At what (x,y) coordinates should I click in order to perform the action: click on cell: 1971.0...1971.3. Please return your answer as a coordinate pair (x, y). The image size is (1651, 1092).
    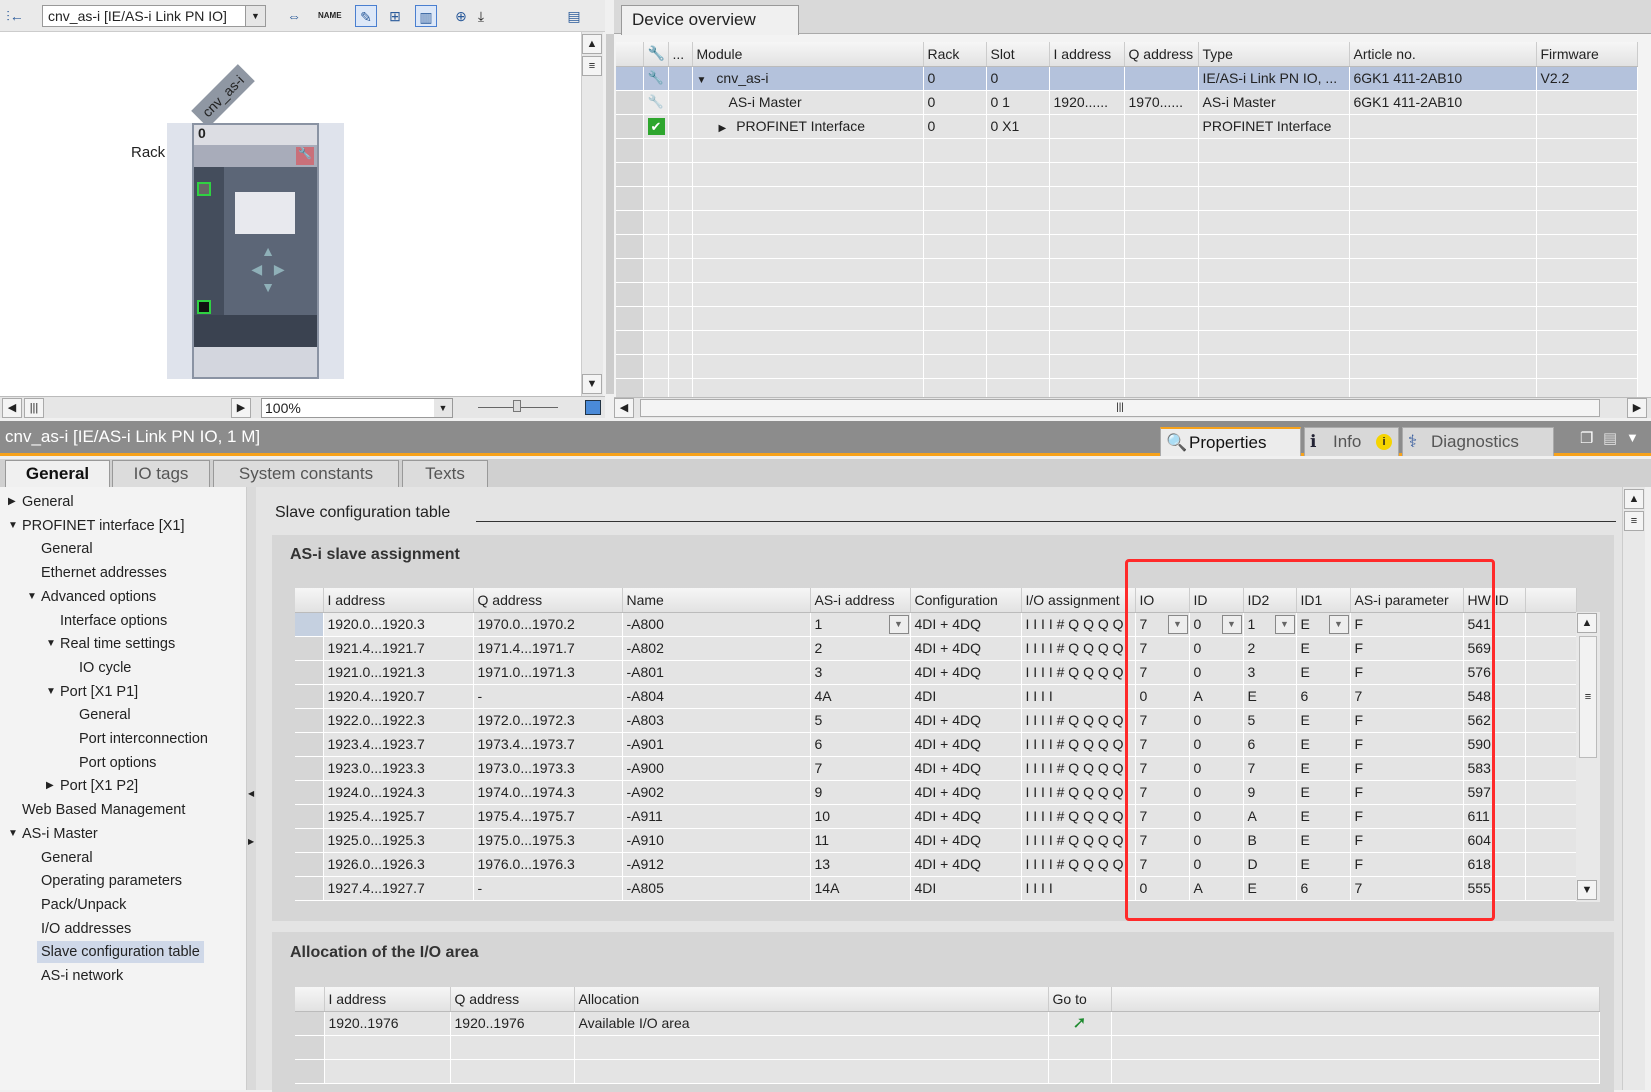
    Looking at the image, I should click on (548, 672).